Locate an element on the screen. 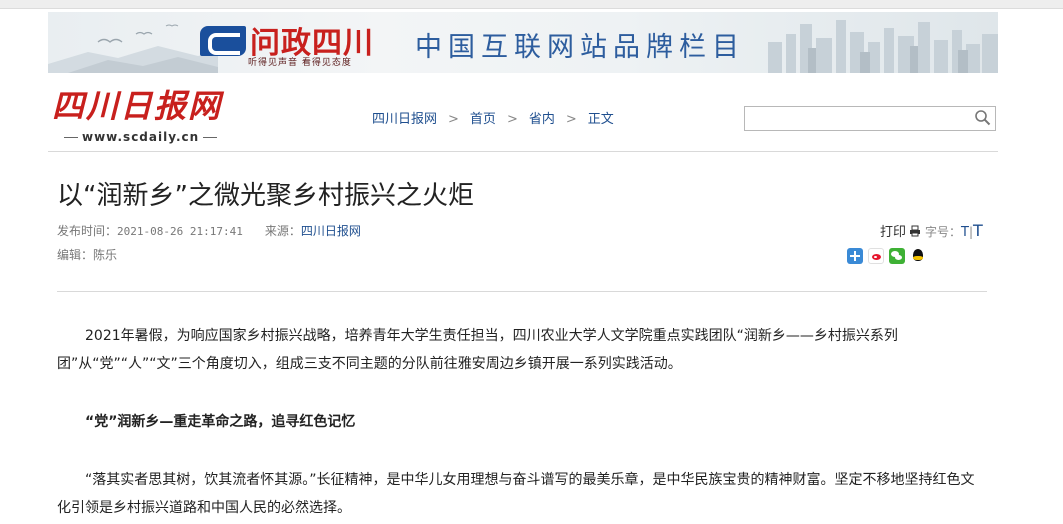 The height and width of the screenshot is (524, 1063). site-logo-url: www.scdaily.cn is located at coordinates (140, 137).